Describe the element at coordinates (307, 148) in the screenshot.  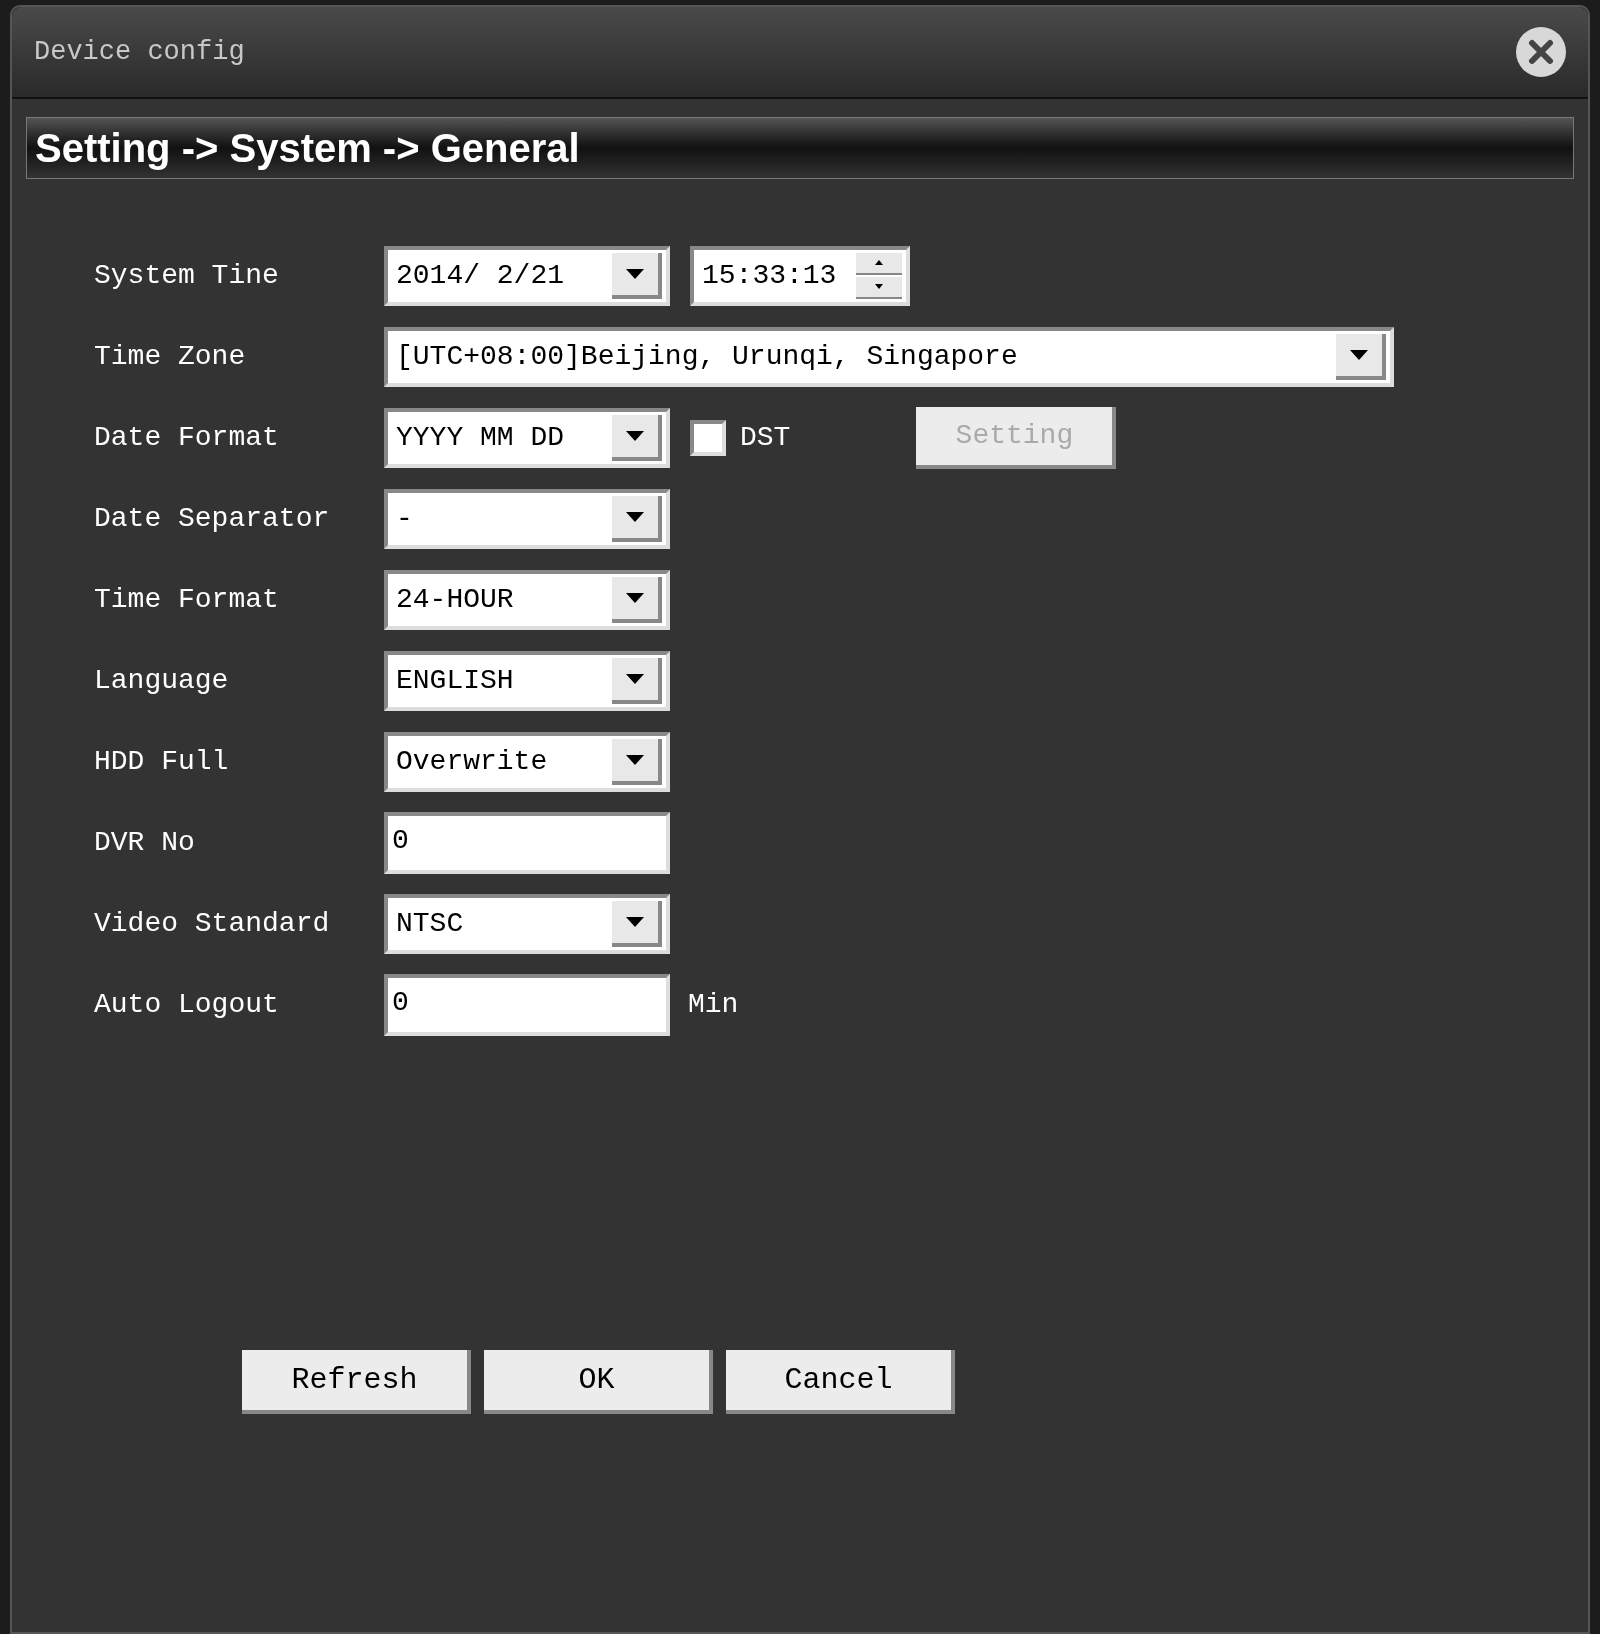
I see `section-title: Setting -> System -> General` at that location.